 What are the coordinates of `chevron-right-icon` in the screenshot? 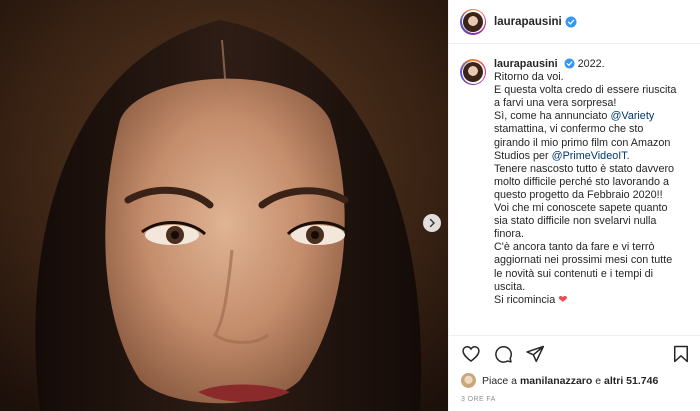 It's located at (432, 223).